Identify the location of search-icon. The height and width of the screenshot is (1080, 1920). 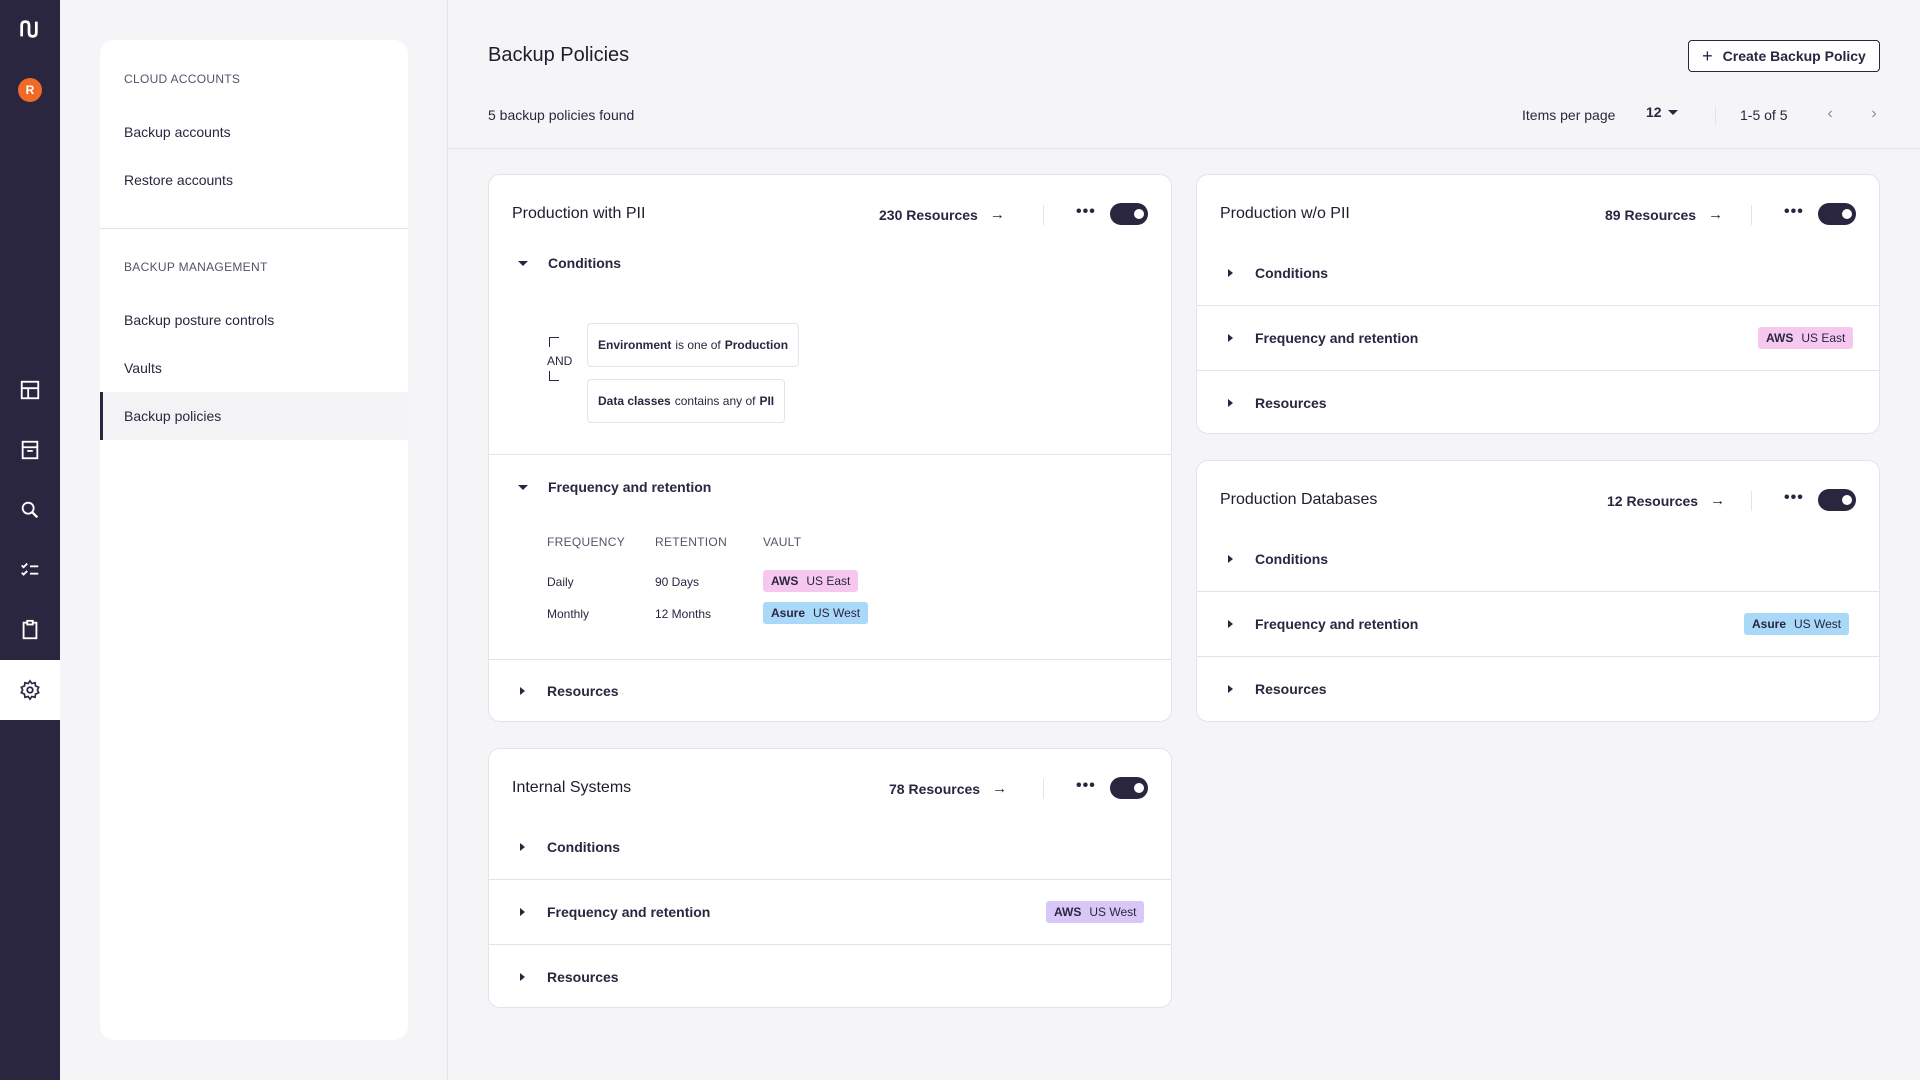
(30, 510).